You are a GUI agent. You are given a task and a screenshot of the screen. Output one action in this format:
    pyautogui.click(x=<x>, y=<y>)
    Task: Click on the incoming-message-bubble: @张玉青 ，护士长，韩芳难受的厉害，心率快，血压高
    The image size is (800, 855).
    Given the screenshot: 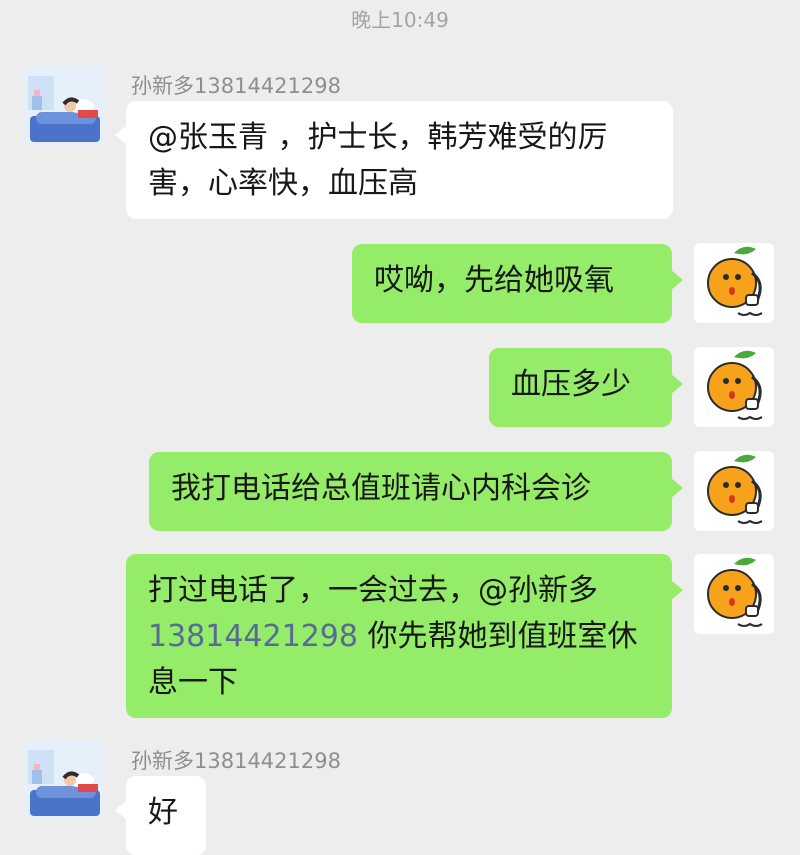 What is the action you would take?
    pyautogui.click(x=394, y=160)
    